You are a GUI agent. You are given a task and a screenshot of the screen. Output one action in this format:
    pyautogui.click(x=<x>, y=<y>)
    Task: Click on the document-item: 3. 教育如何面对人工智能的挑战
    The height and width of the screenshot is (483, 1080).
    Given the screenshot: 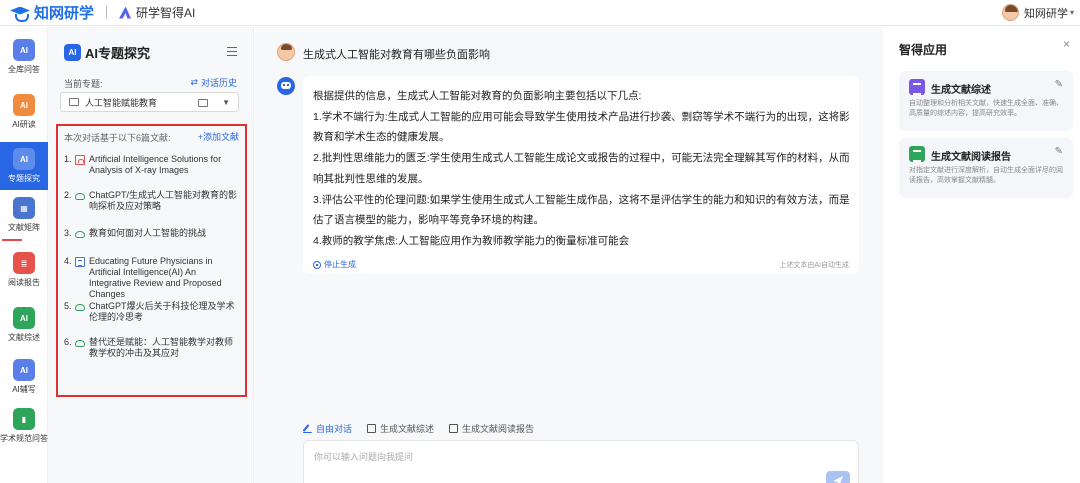 What is the action you would take?
    pyautogui.click(x=152, y=233)
    